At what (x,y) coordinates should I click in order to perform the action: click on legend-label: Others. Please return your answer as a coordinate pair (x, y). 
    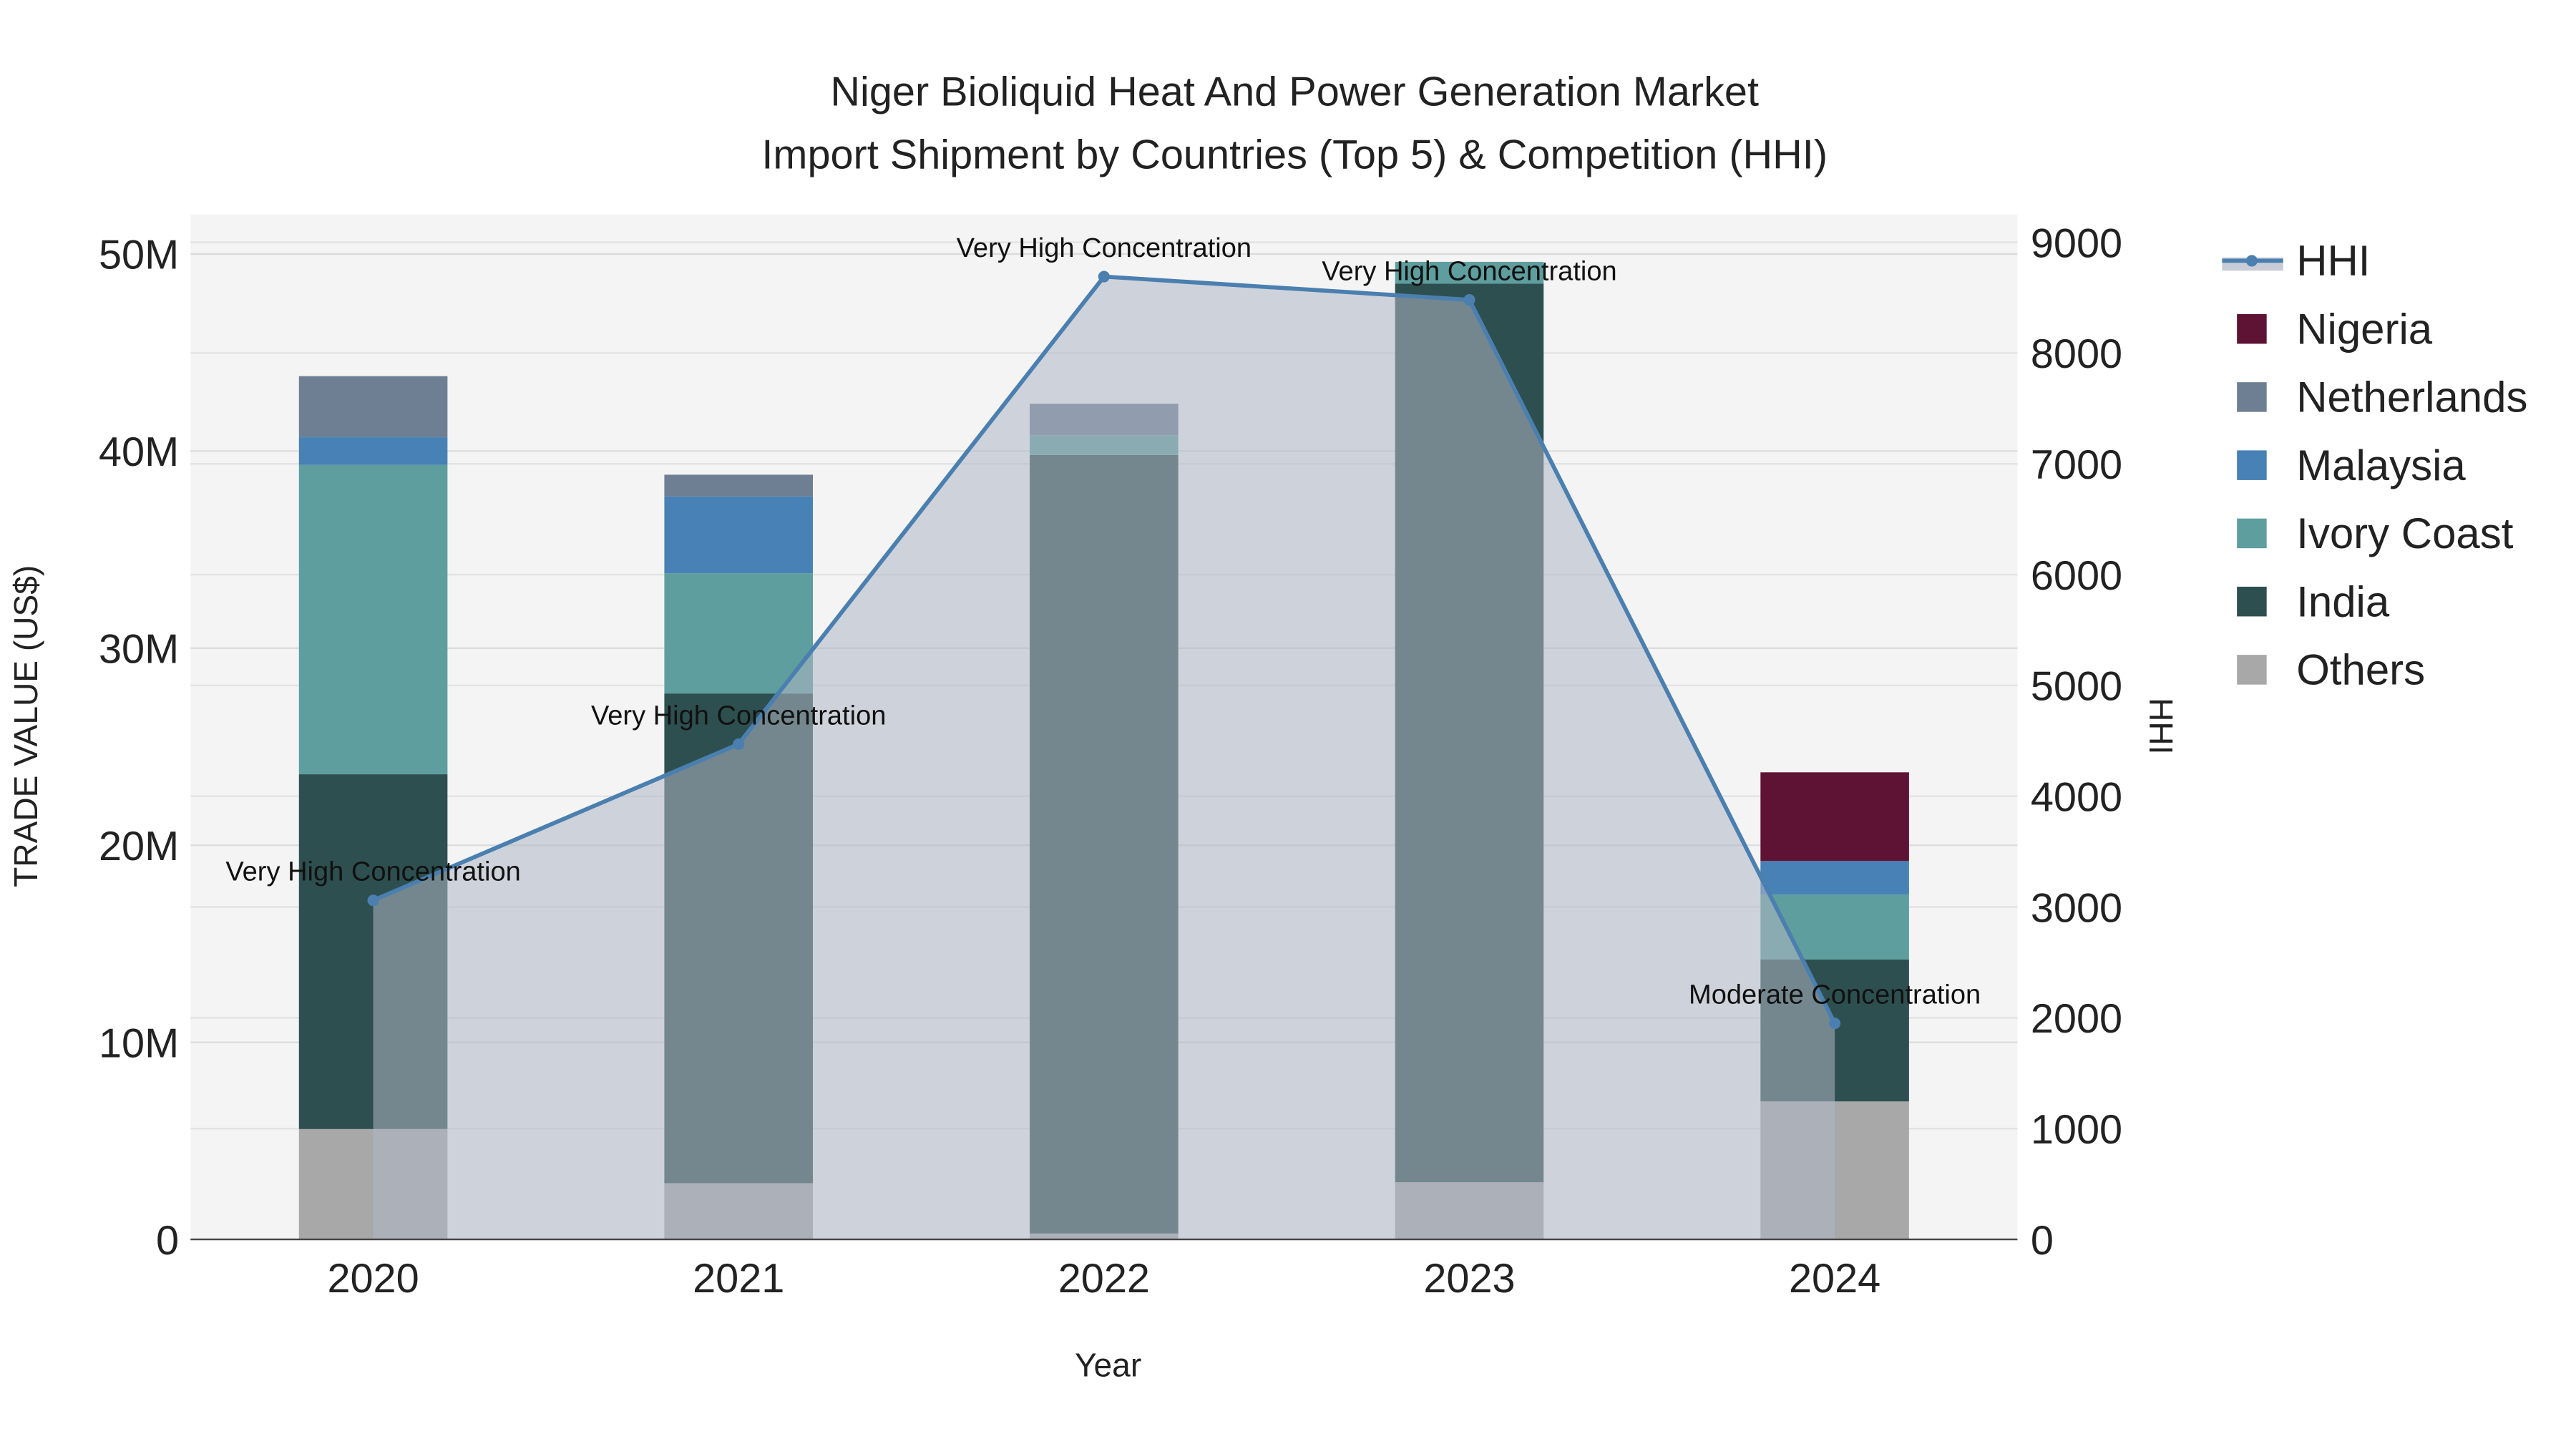
    Looking at the image, I should click on (2360, 670).